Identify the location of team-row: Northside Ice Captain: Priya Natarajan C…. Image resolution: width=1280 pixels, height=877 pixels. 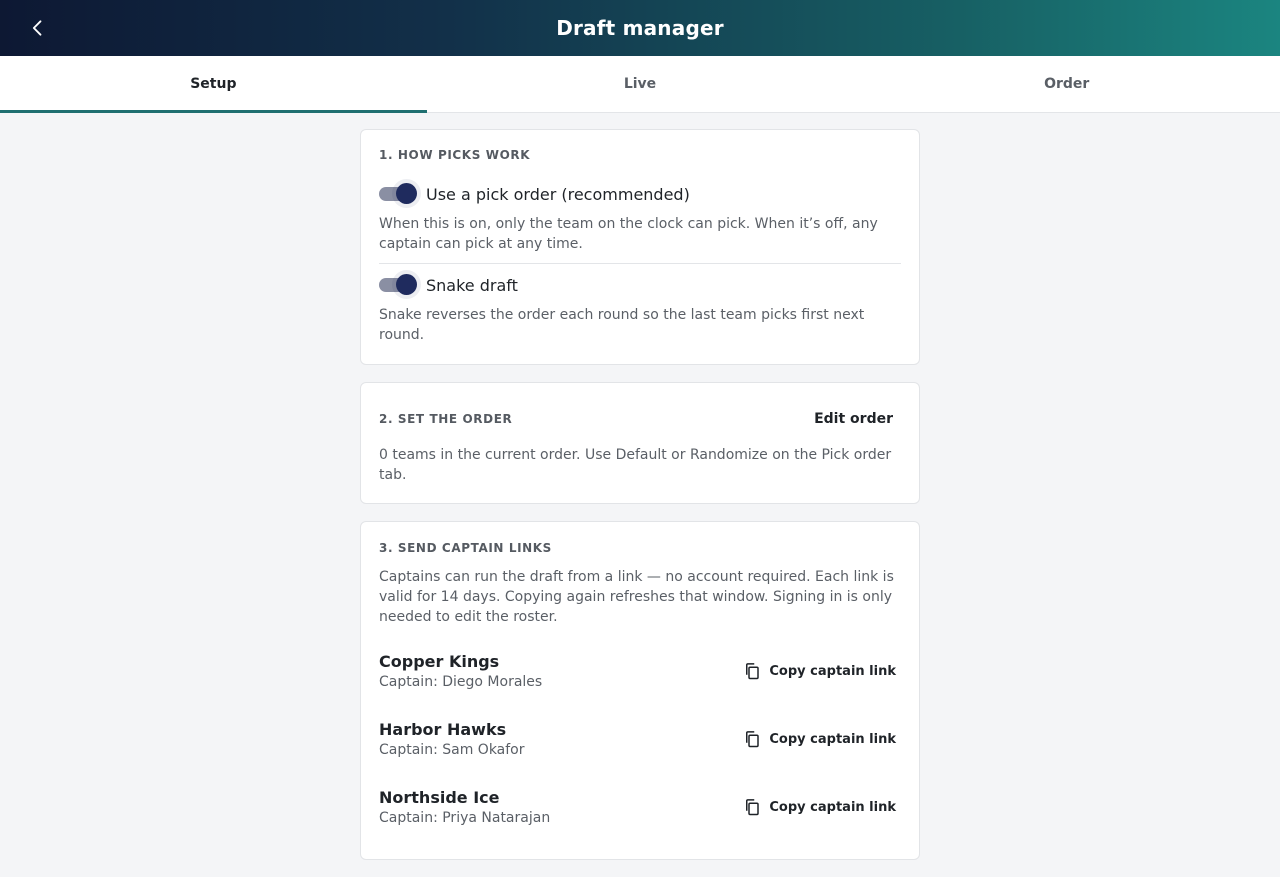
(640, 807).